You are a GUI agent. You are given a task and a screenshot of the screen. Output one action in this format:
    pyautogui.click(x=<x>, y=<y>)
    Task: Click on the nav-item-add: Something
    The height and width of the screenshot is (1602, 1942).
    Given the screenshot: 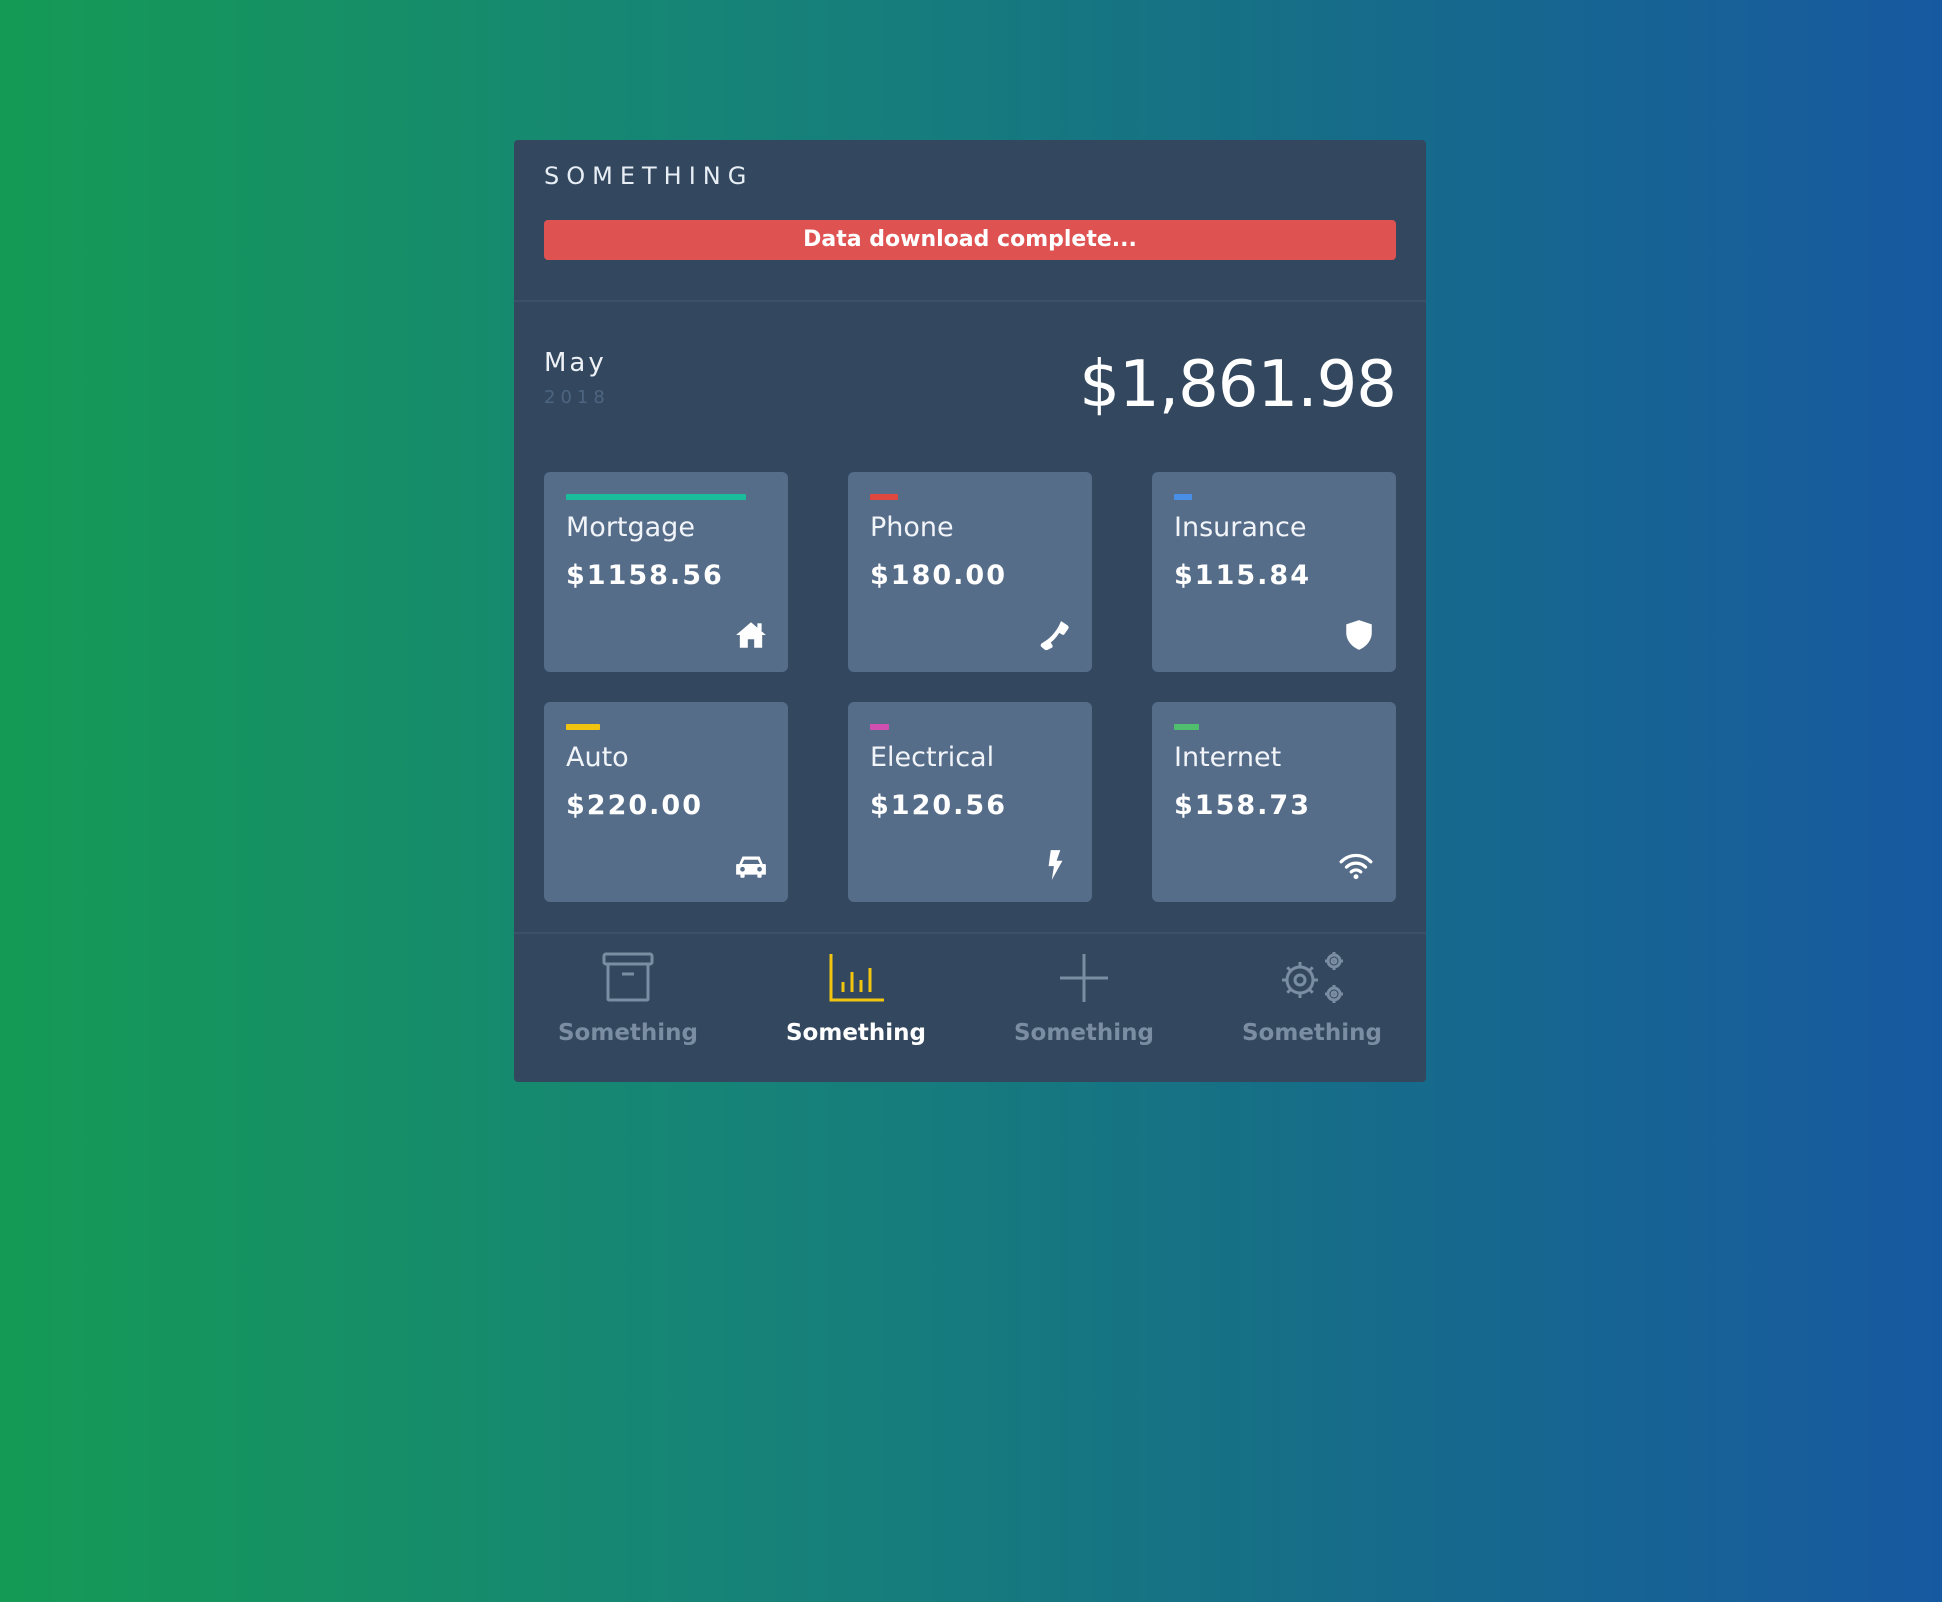 What is the action you would take?
    pyautogui.click(x=1084, y=1008)
    